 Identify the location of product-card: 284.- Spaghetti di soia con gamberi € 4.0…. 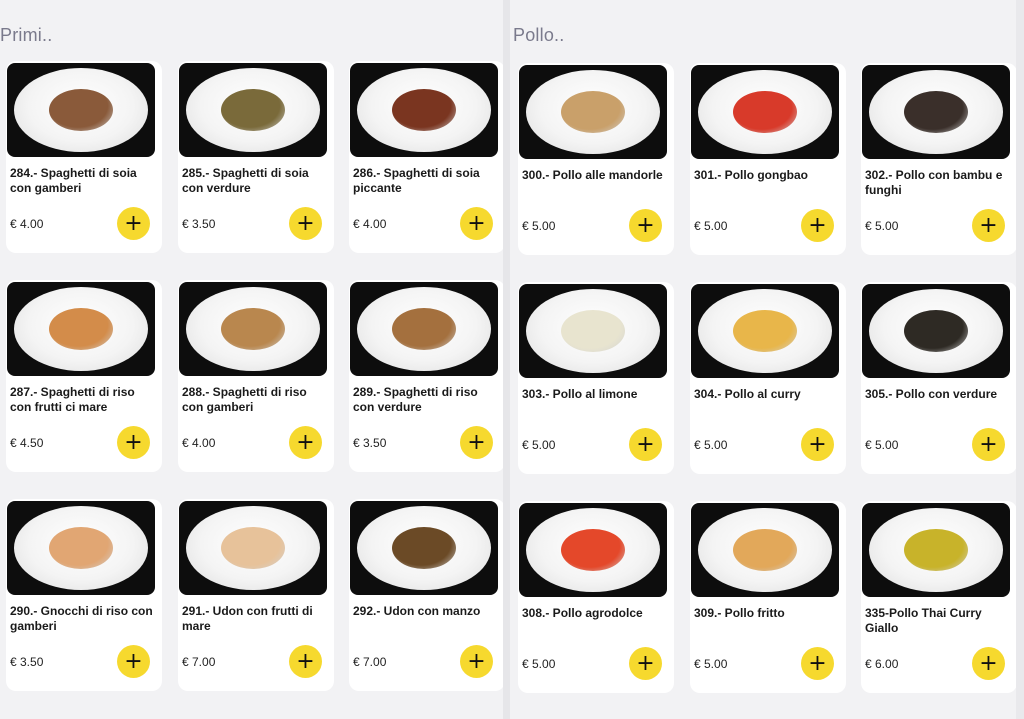
(84, 157).